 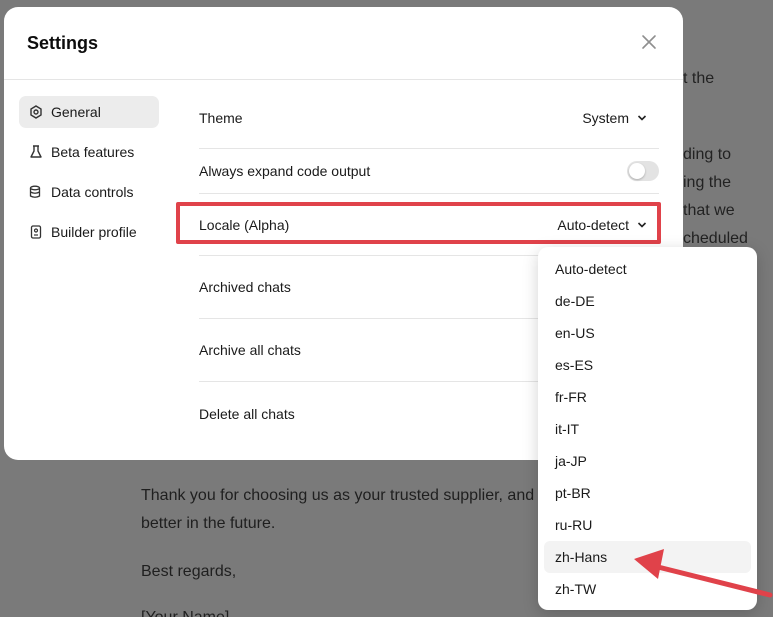 What do you see at coordinates (343, 43) in the screenshot?
I see `modal-header: Settings` at bounding box center [343, 43].